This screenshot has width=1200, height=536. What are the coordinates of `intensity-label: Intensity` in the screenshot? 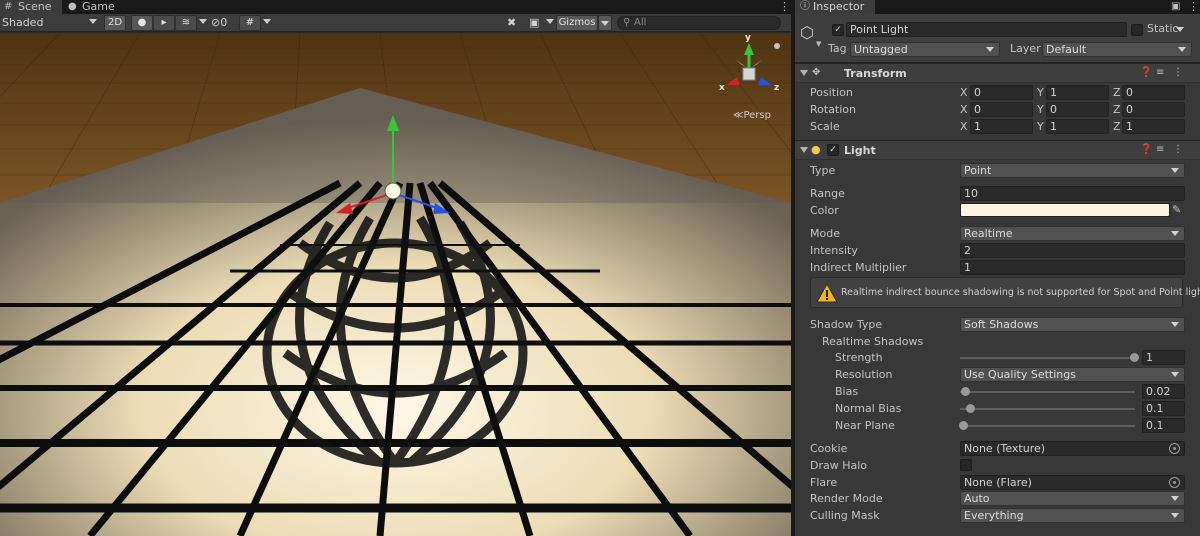 It's located at (834, 250).